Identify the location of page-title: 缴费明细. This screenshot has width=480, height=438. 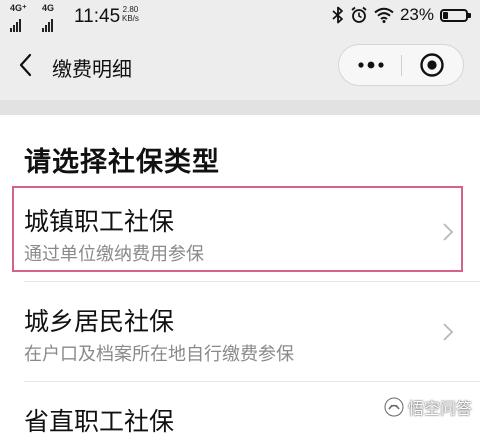
(92, 69).